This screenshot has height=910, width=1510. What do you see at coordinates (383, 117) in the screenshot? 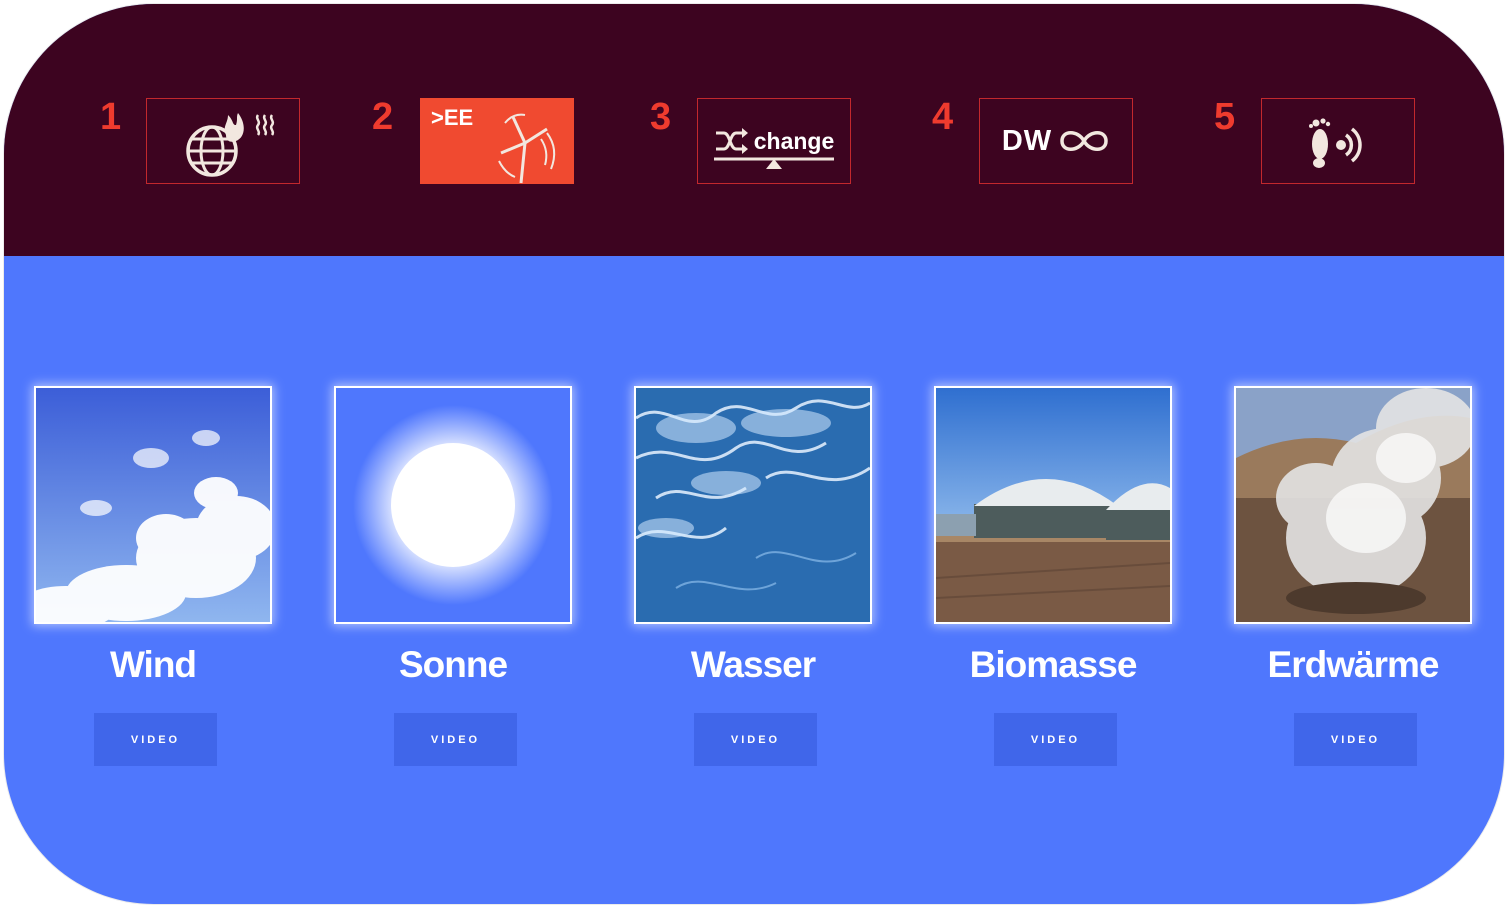
I see `step-number-2: 2` at bounding box center [383, 117].